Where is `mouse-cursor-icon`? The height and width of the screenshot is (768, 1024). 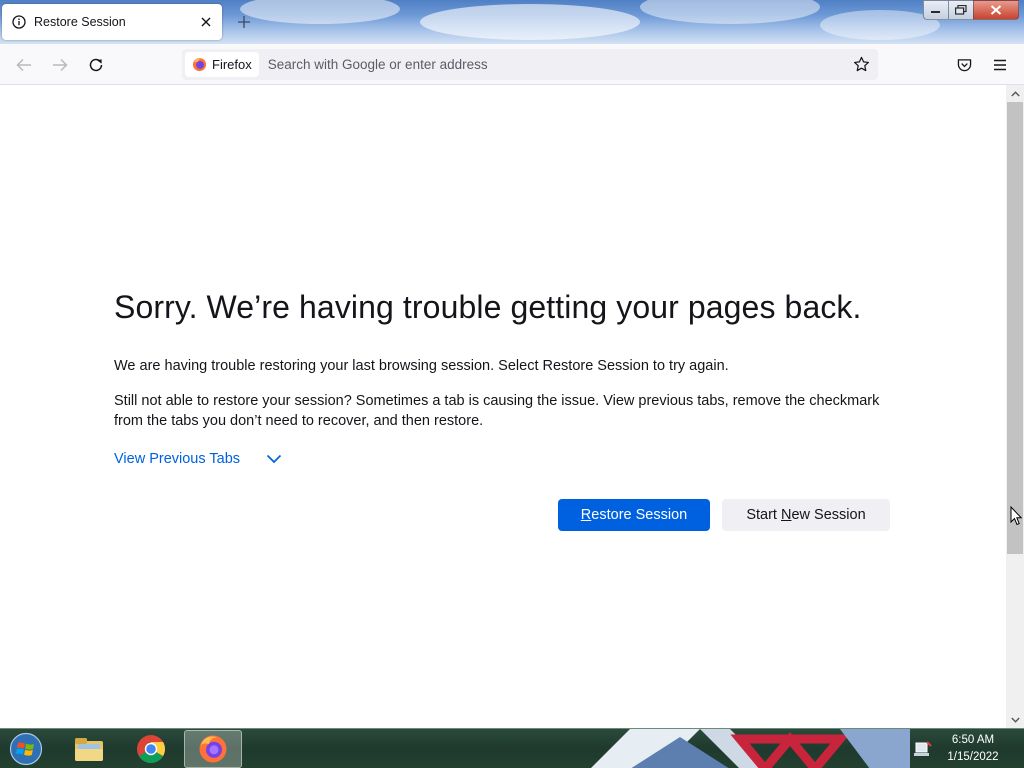
mouse-cursor-icon is located at coordinates (1016, 517).